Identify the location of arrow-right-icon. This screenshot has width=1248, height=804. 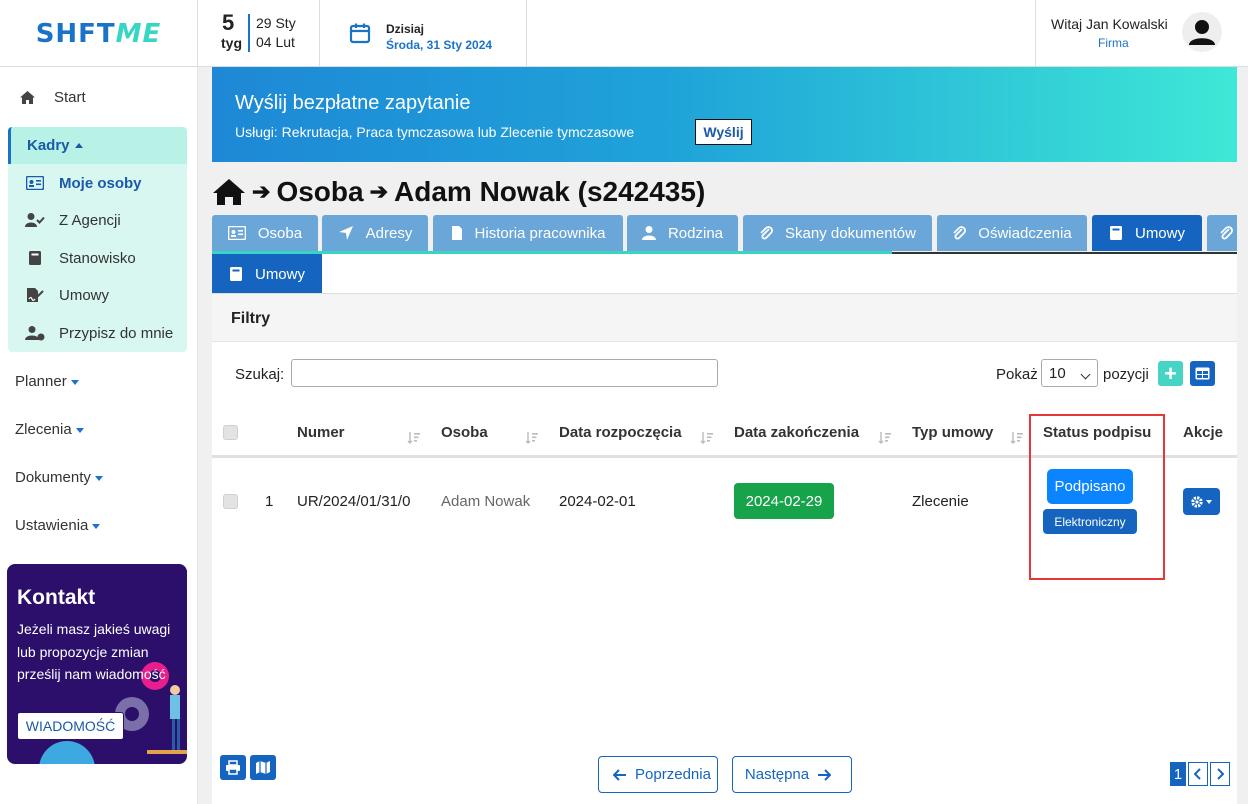
(824, 774).